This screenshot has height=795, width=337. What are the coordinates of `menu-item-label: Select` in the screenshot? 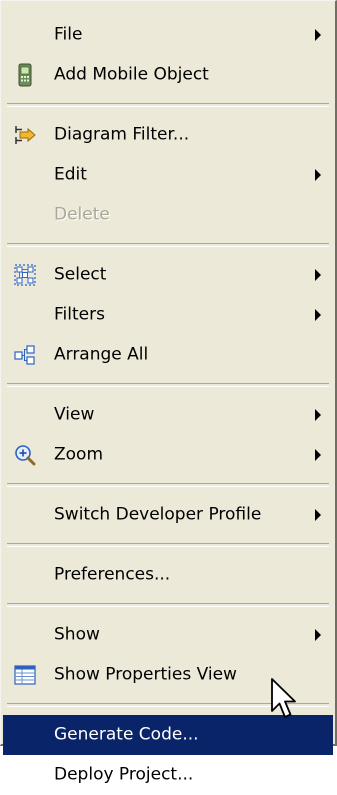 It's located at (80, 274).